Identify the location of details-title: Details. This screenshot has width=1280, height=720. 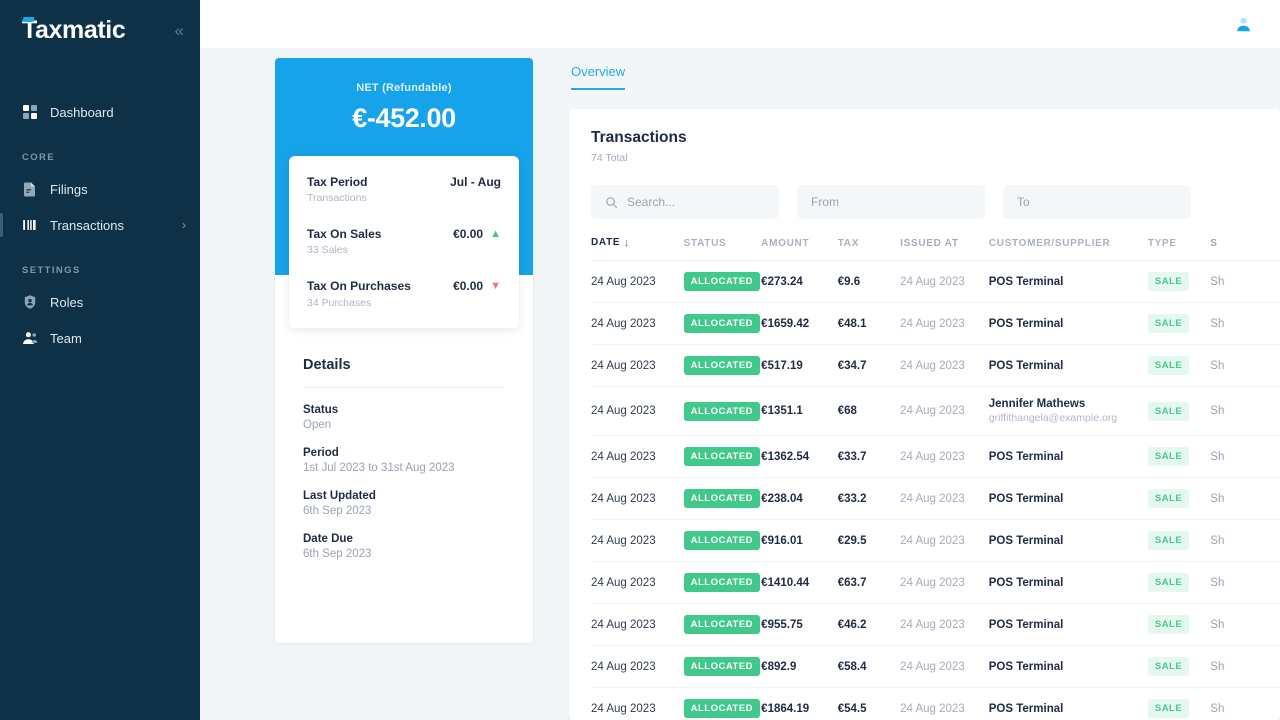
(327, 365).